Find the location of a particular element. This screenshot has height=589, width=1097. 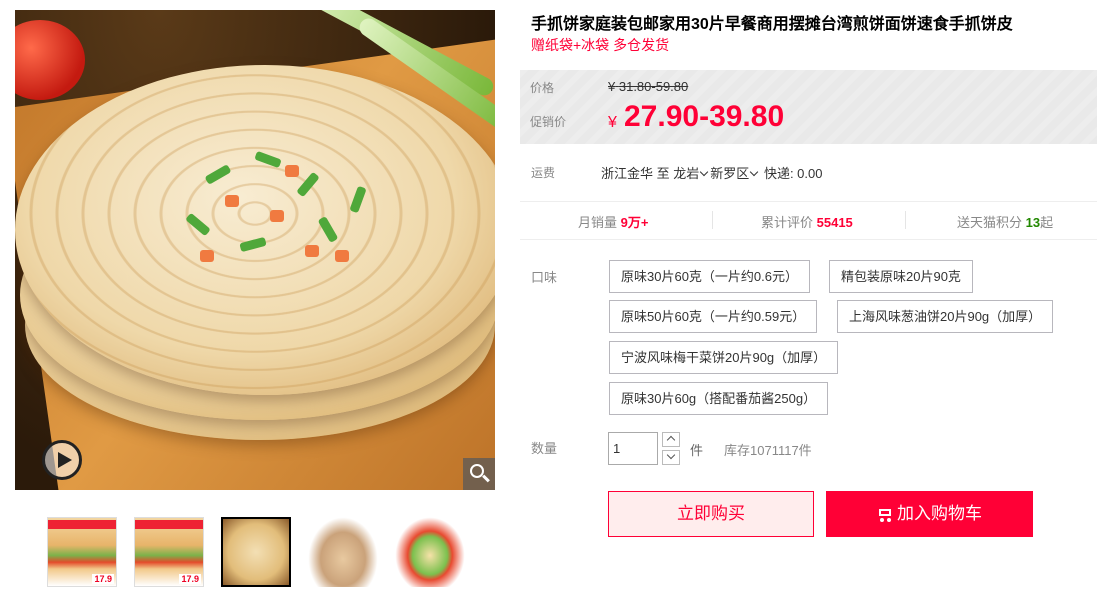

shipping-to: 至 is located at coordinates (663, 173).